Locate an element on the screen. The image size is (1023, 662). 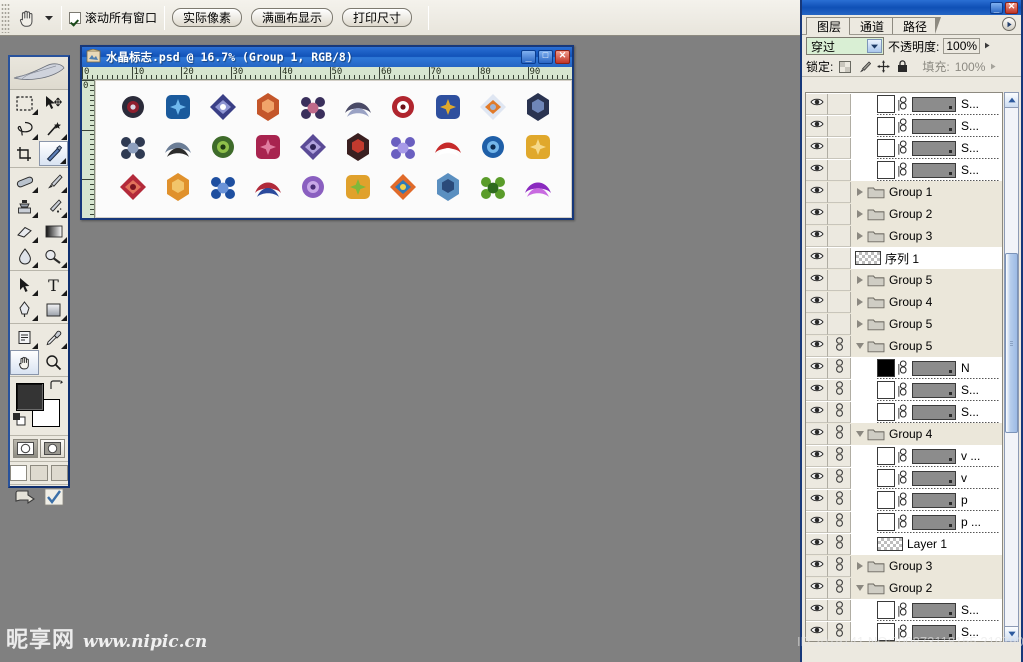
type-tool-icon: T is located at coordinates (53, 284).